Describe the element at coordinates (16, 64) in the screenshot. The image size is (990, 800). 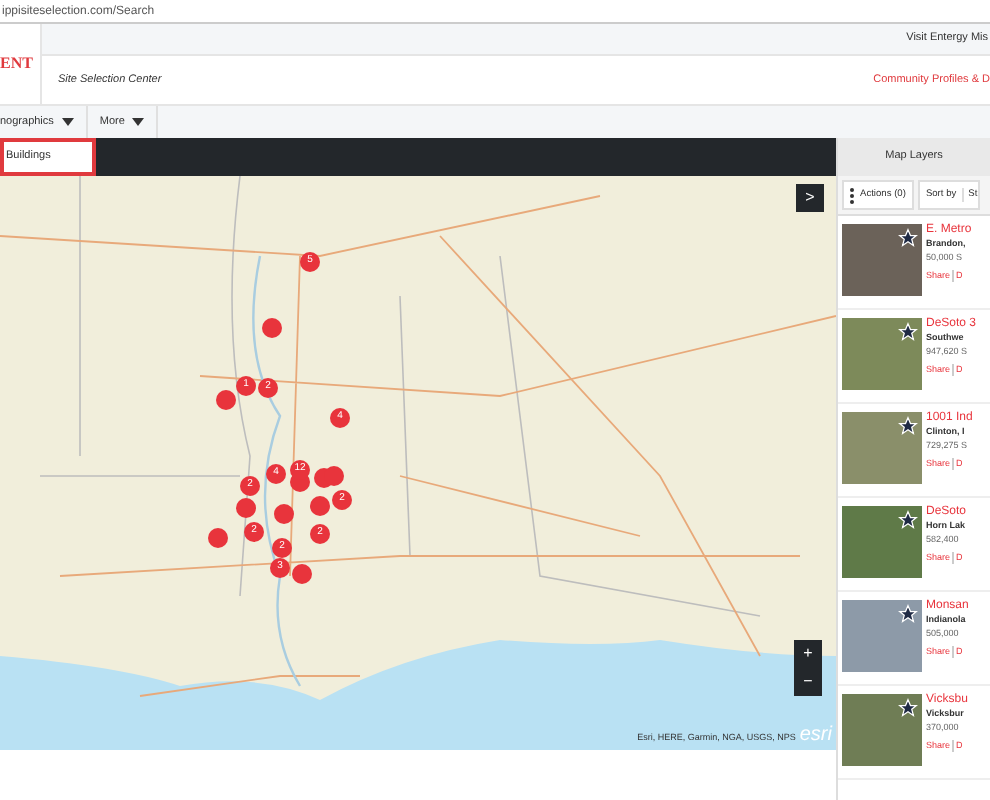
I see `logo-text: ENT` at that location.